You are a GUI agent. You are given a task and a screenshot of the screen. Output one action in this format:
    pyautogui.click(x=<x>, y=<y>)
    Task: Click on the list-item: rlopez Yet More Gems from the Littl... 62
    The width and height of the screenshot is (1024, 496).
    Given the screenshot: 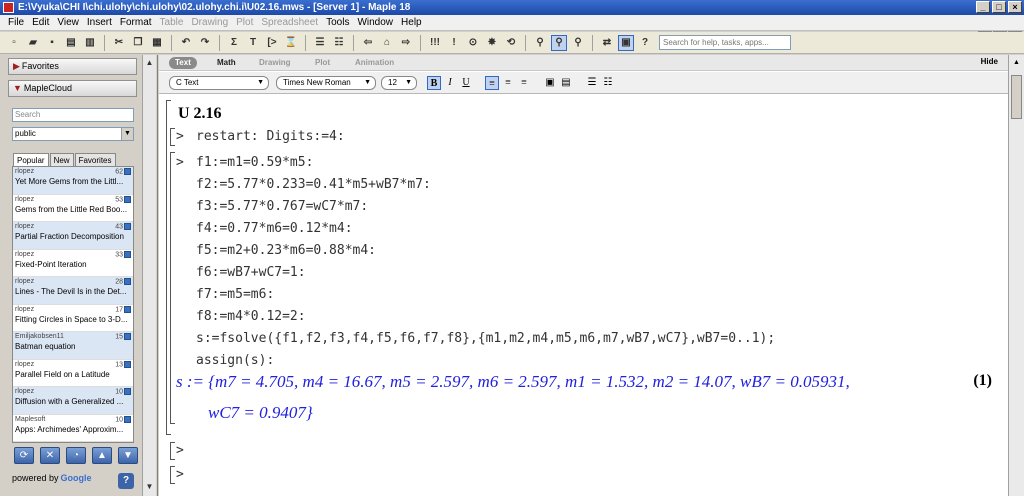 What is the action you would take?
    pyautogui.click(x=73, y=181)
    